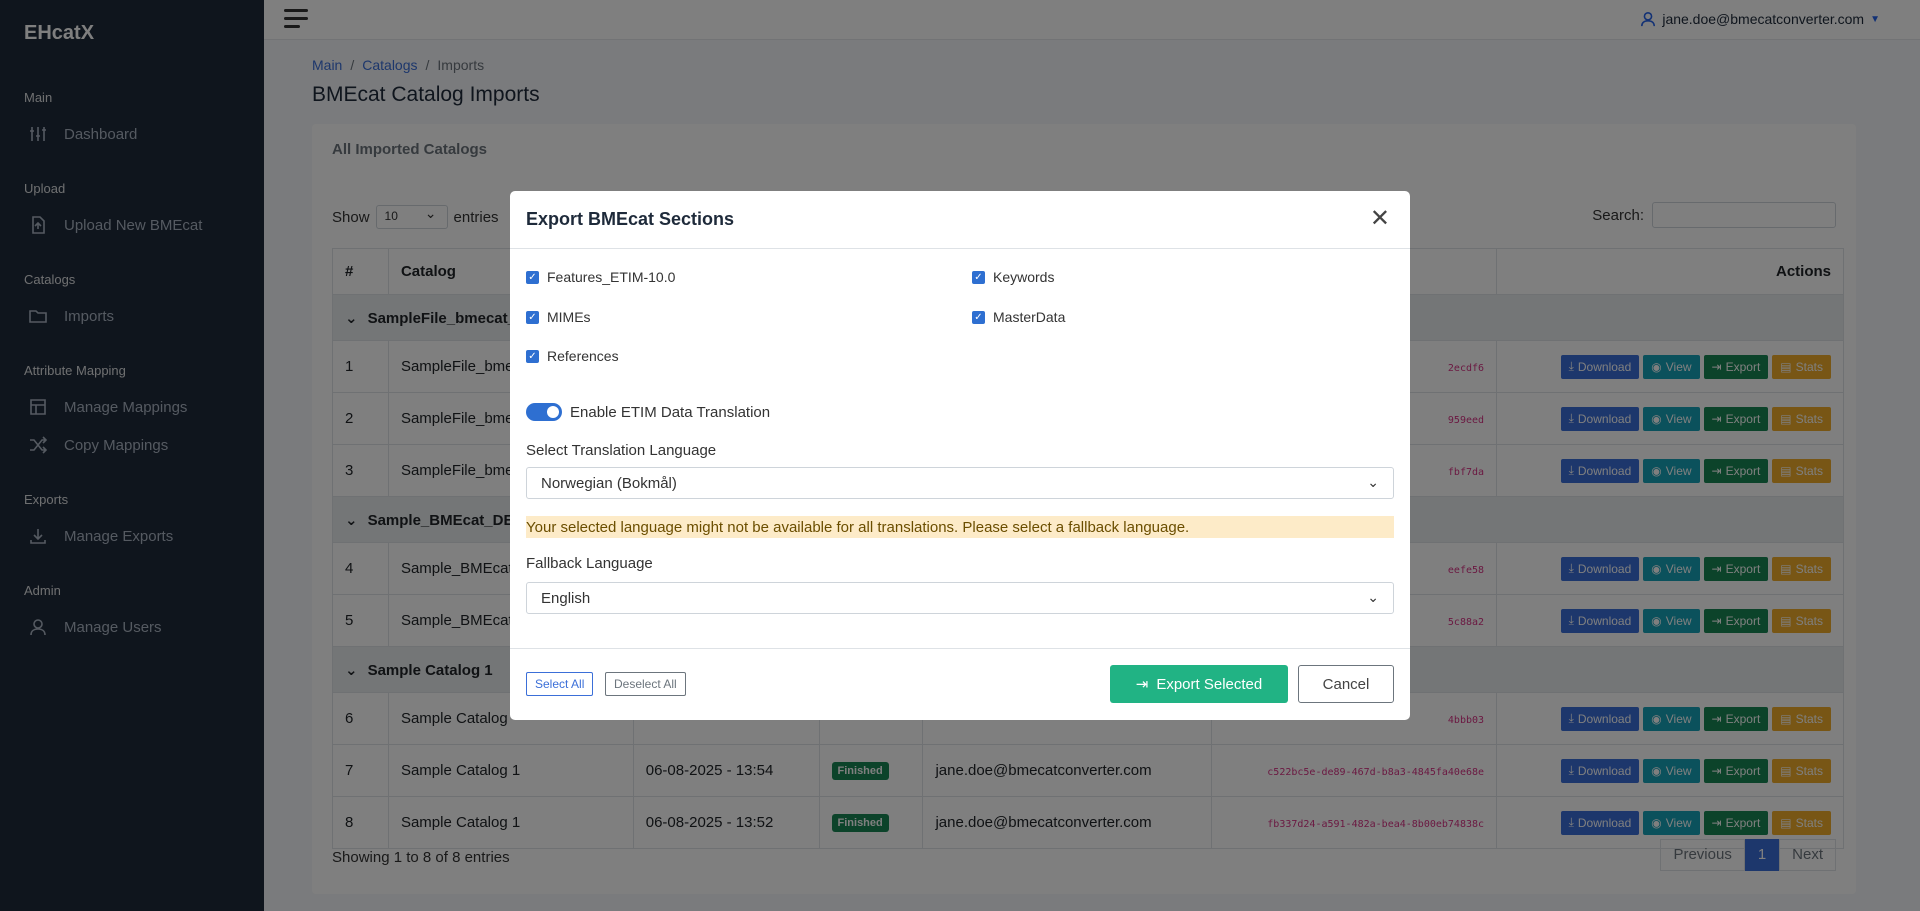  What do you see at coordinates (1380, 219) in the screenshot?
I see `close-icon: ✕` at bounding box center [1380, 219].